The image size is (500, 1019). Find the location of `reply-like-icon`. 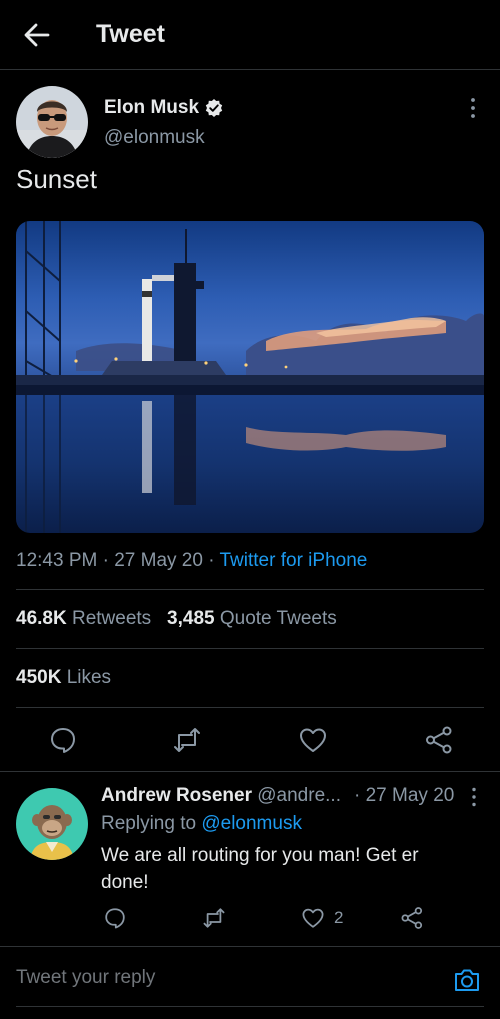

reply-like-icon is located at coordinates (313, 918).